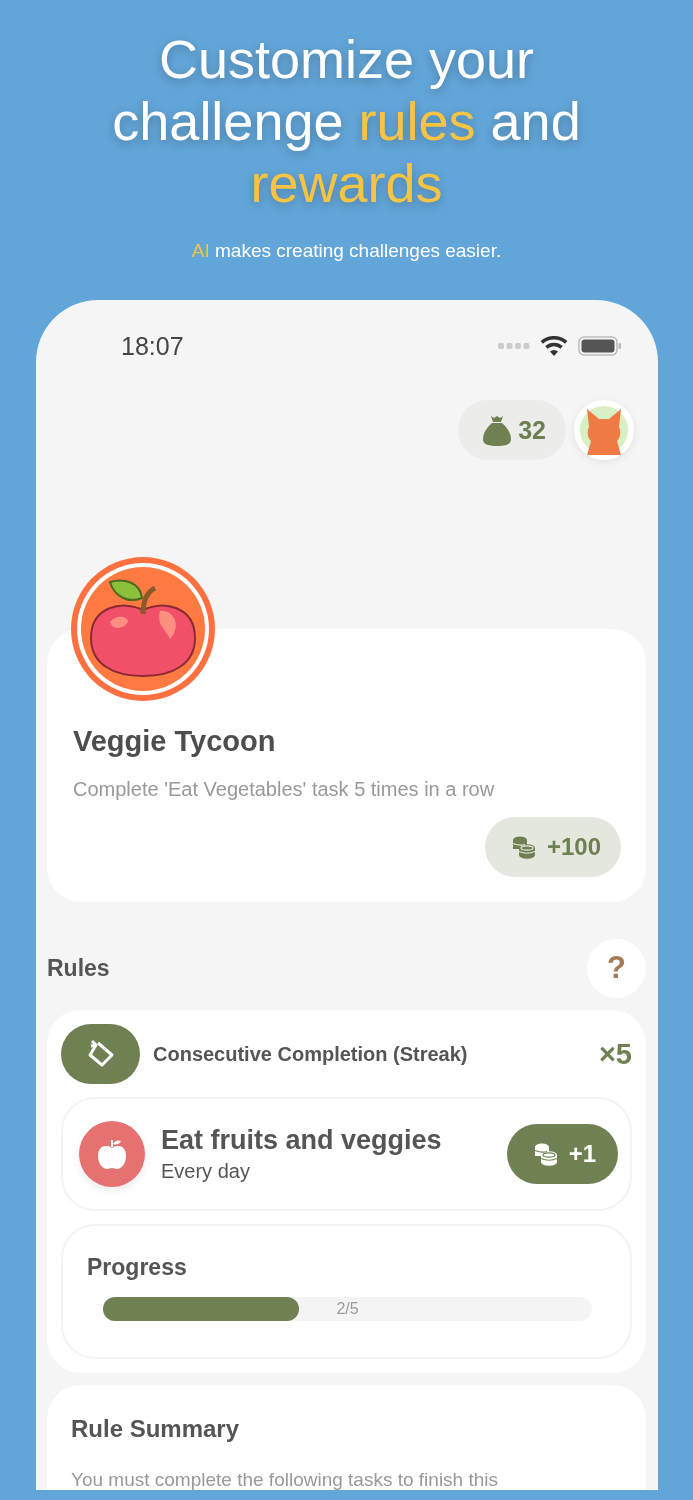  Describe the element at coordinates (137, 1267) in the screenshot. I see `progress-title: Progress` at that location.